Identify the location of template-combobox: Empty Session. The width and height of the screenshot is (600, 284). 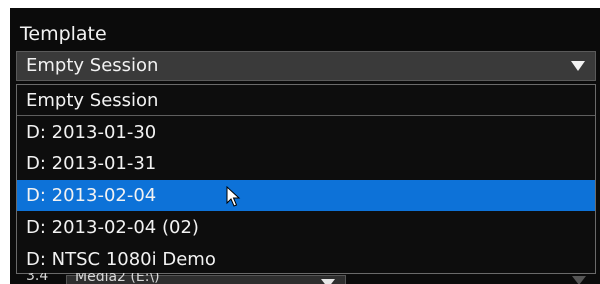
(306, 66).